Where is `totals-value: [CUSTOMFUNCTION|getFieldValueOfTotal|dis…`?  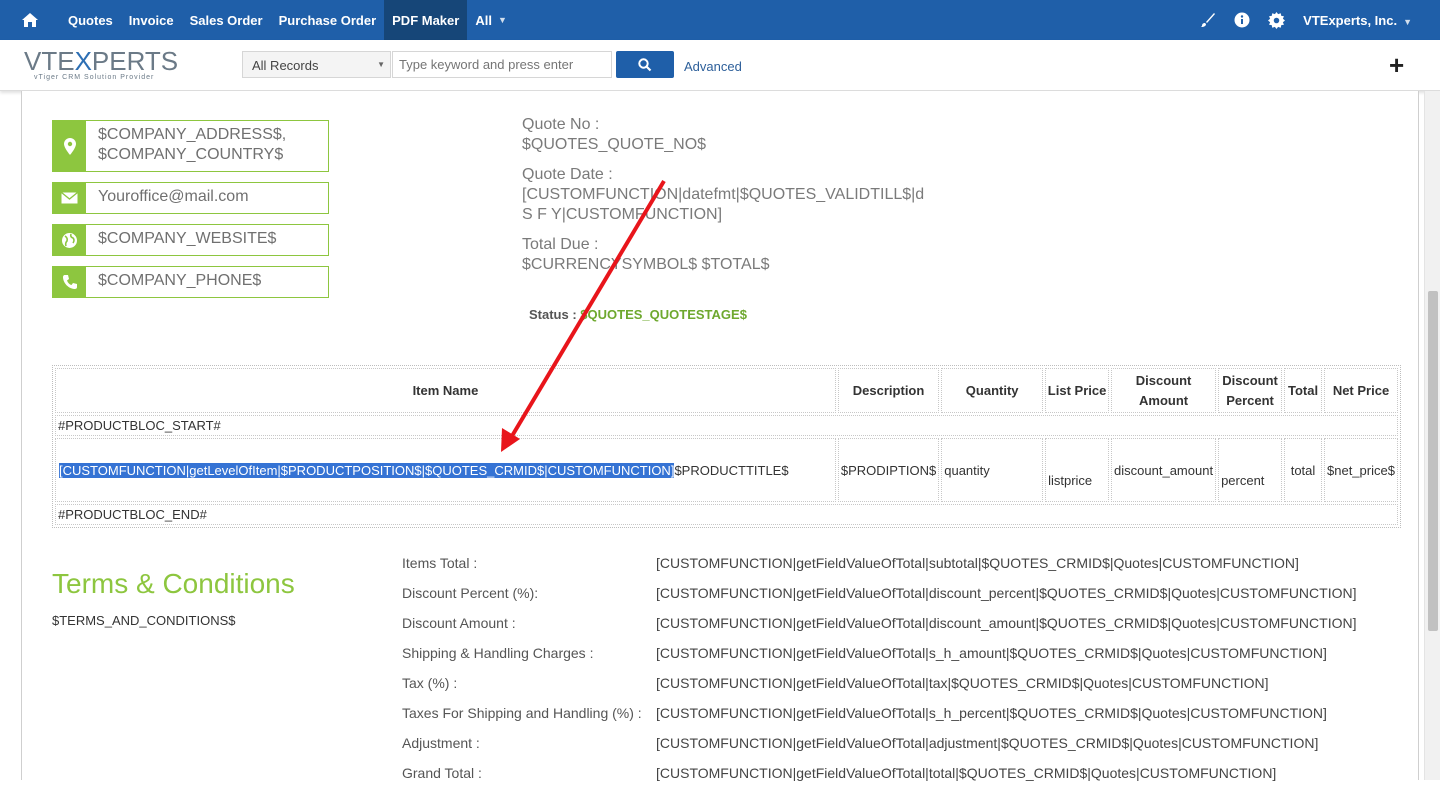
totals-value: [CUSTOMFUNCTION|getFieldValueOfTotal|dis… is located at coordinates (1006, 593).